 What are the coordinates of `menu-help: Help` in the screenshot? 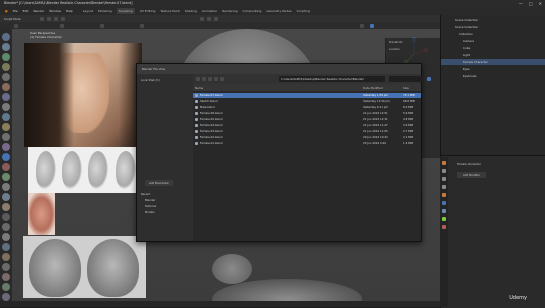 It's located at (69, 11).